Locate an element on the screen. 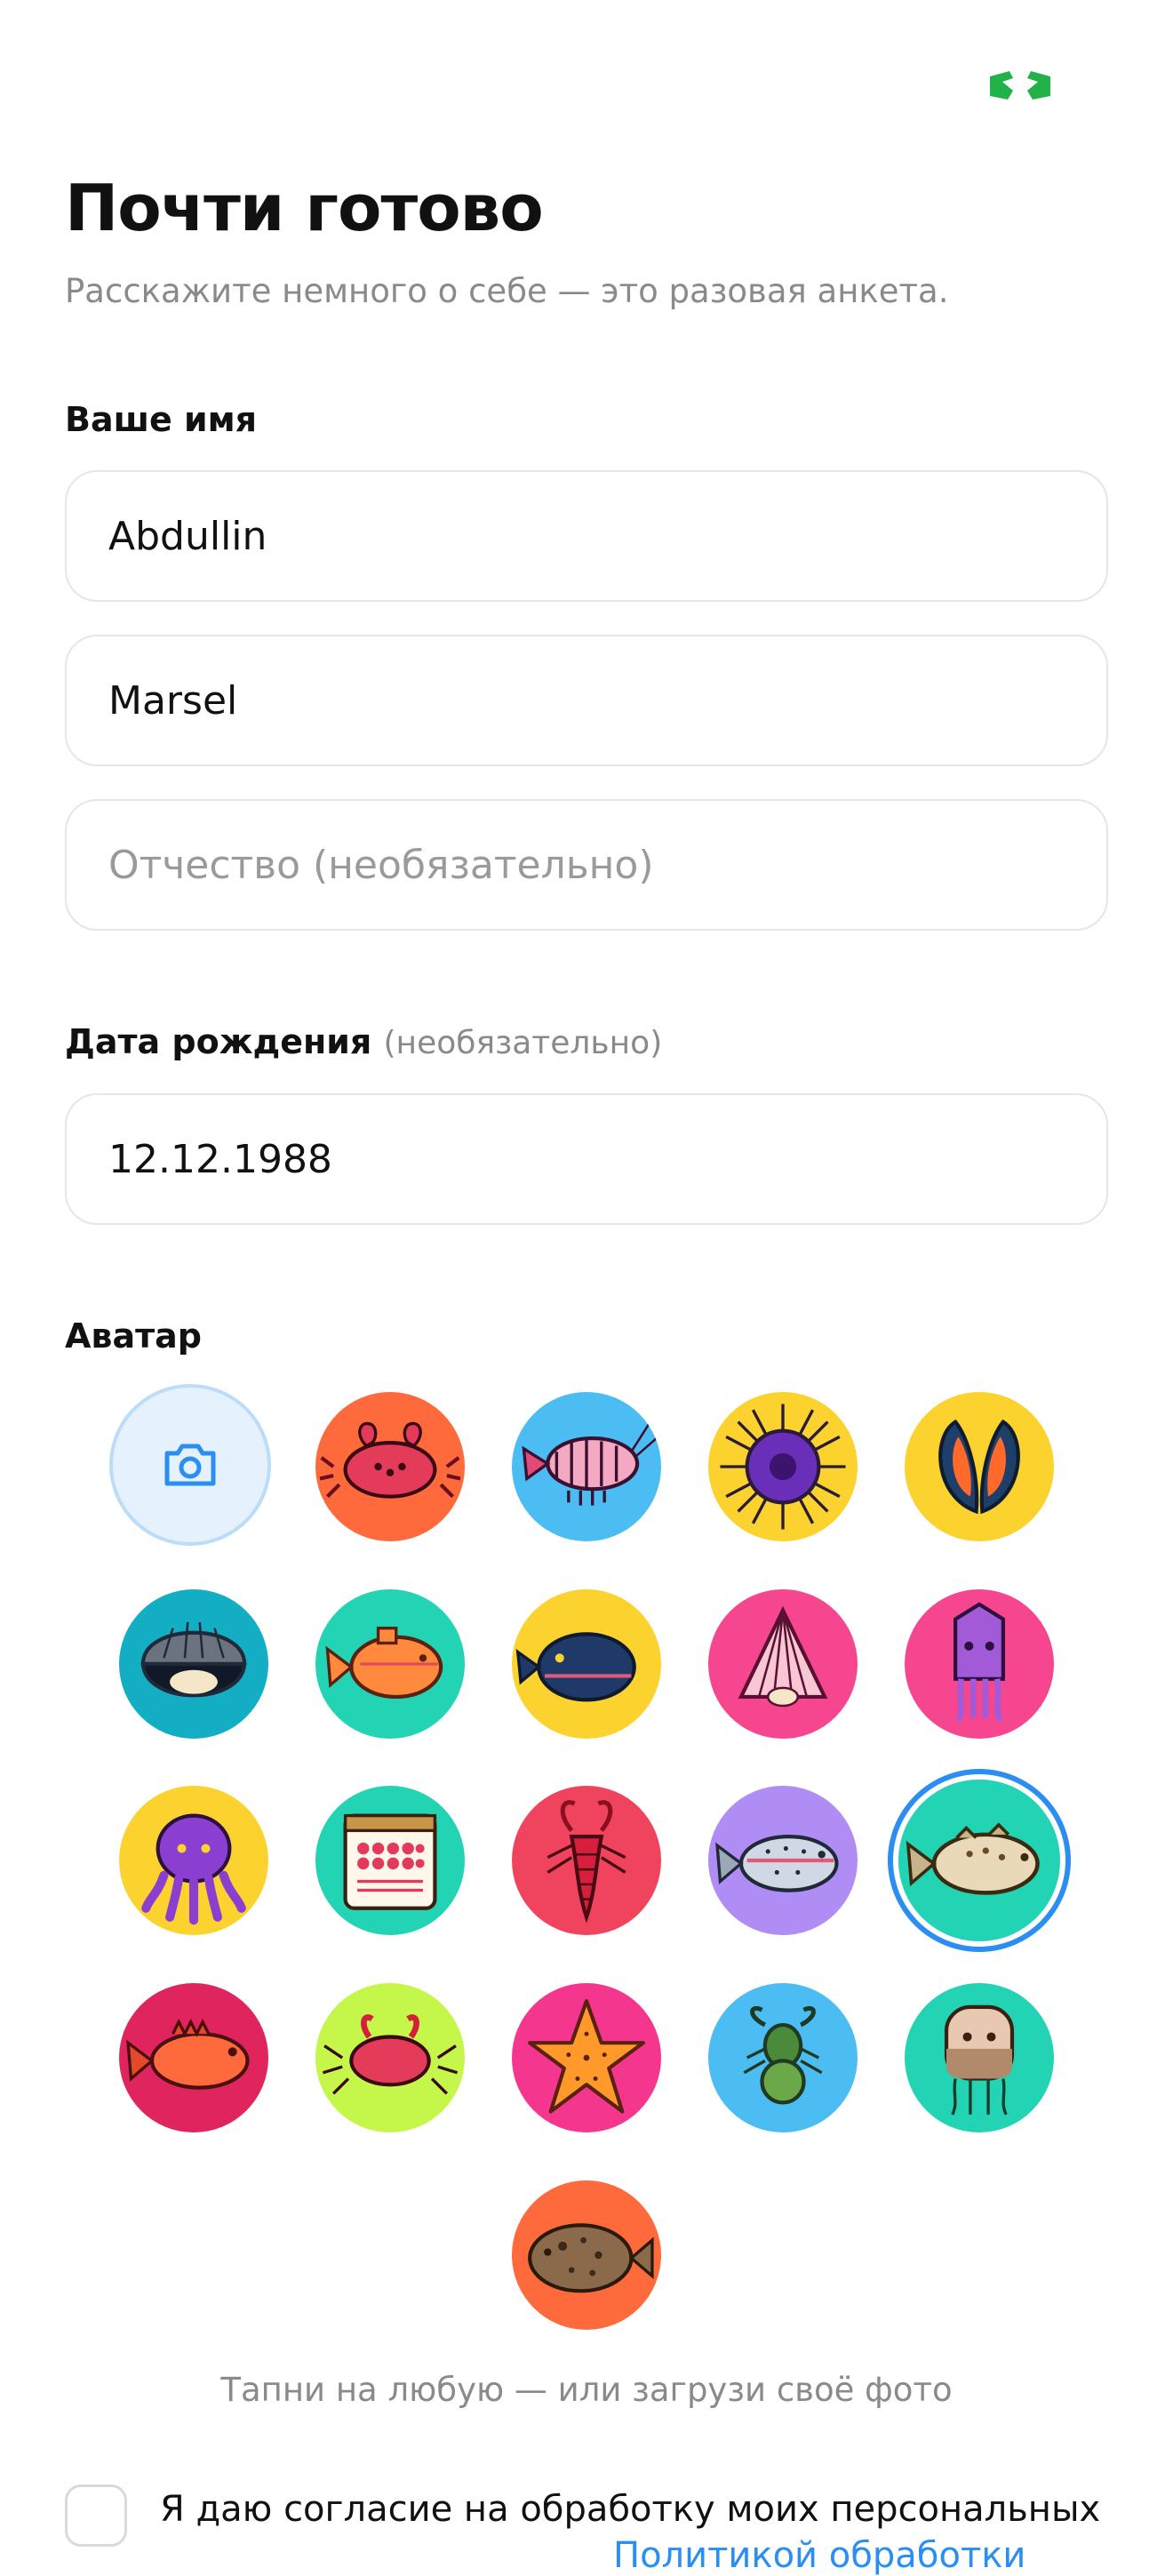  avatar-bug-blue is located at coordinates (783, 2057).